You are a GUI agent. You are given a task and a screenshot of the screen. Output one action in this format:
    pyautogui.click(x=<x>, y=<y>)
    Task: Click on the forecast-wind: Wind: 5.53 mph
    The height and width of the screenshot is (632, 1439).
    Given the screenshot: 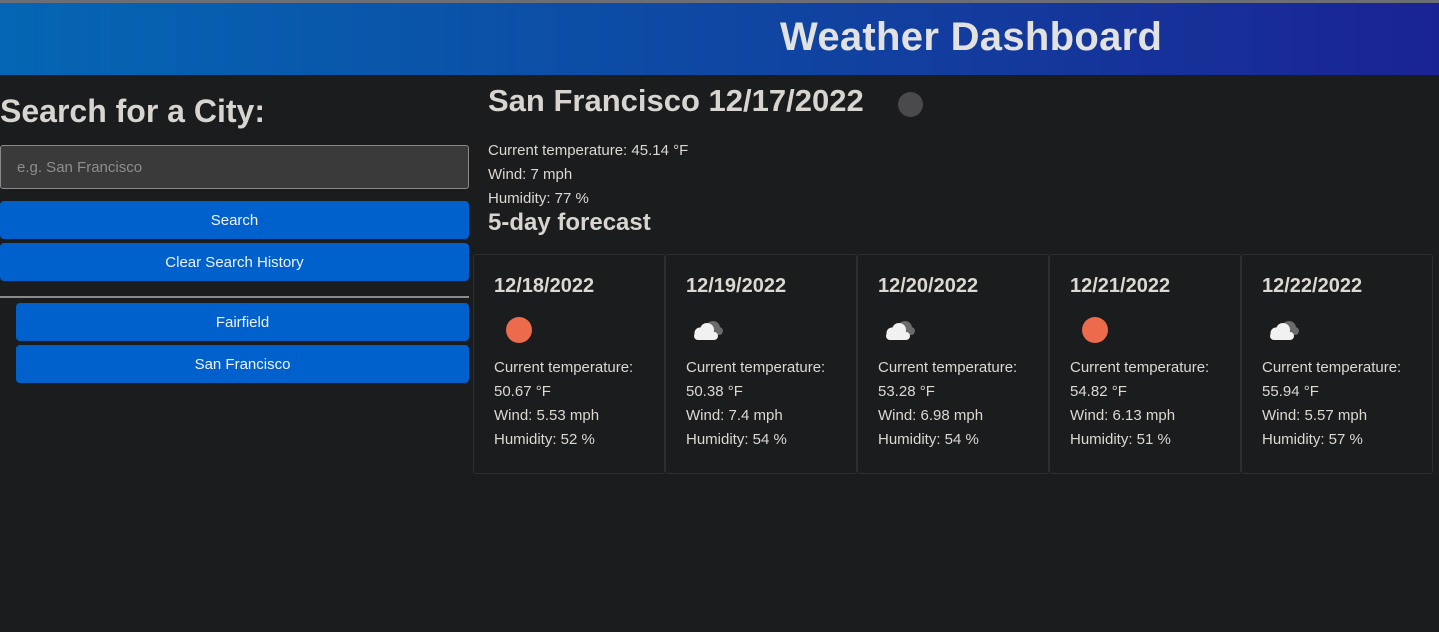 What is the action you would take?
    pyautogui.click(x=547, y=415)
    